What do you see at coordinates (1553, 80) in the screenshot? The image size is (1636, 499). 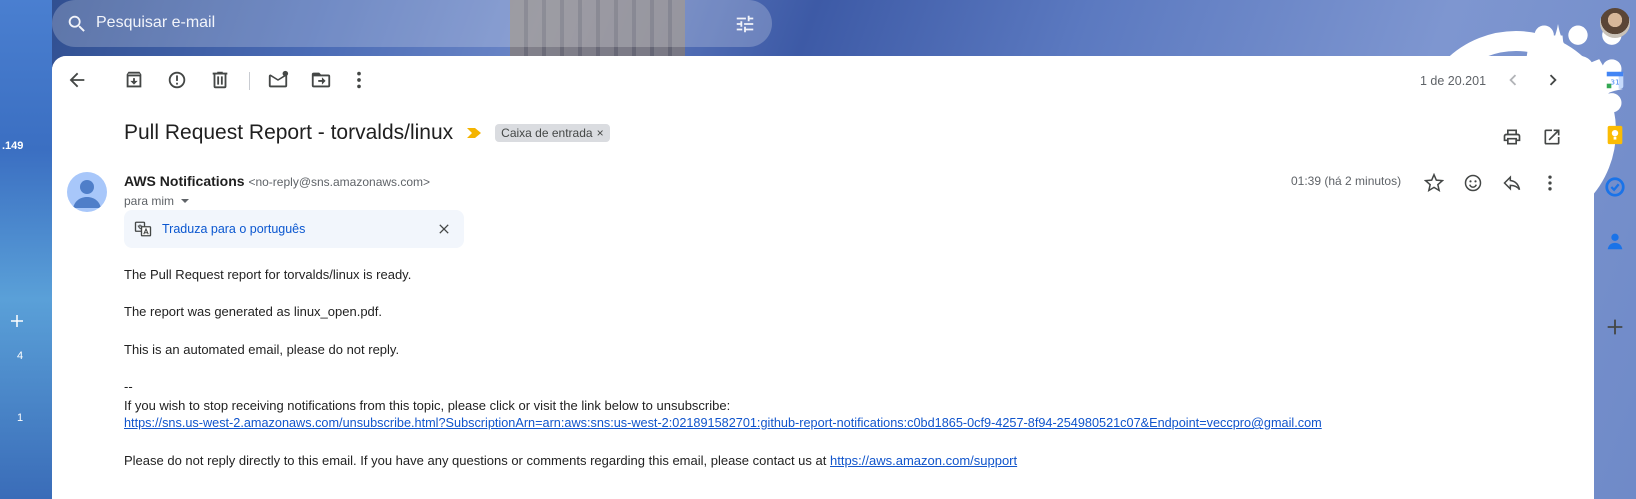 I see `next-icon` at bounding box center [1553, 80].